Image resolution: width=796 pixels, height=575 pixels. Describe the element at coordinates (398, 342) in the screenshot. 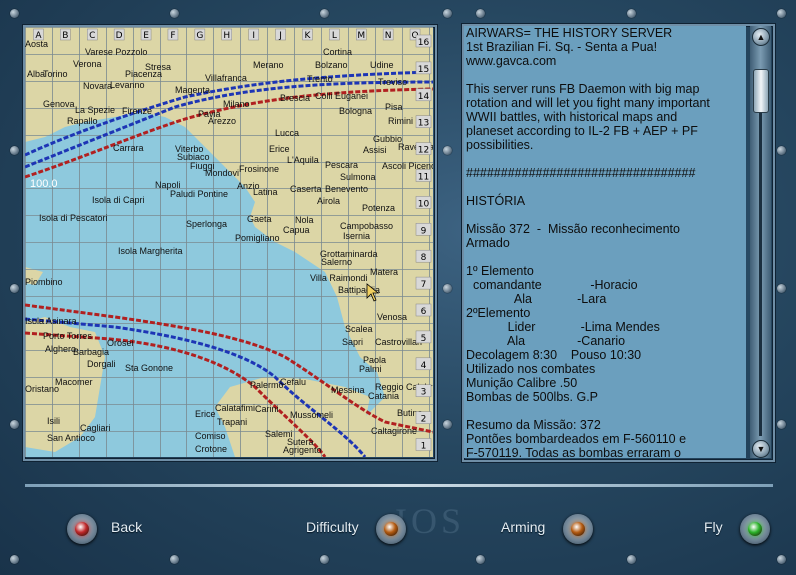

I see `map-place-label: Castrovillari` at that location.